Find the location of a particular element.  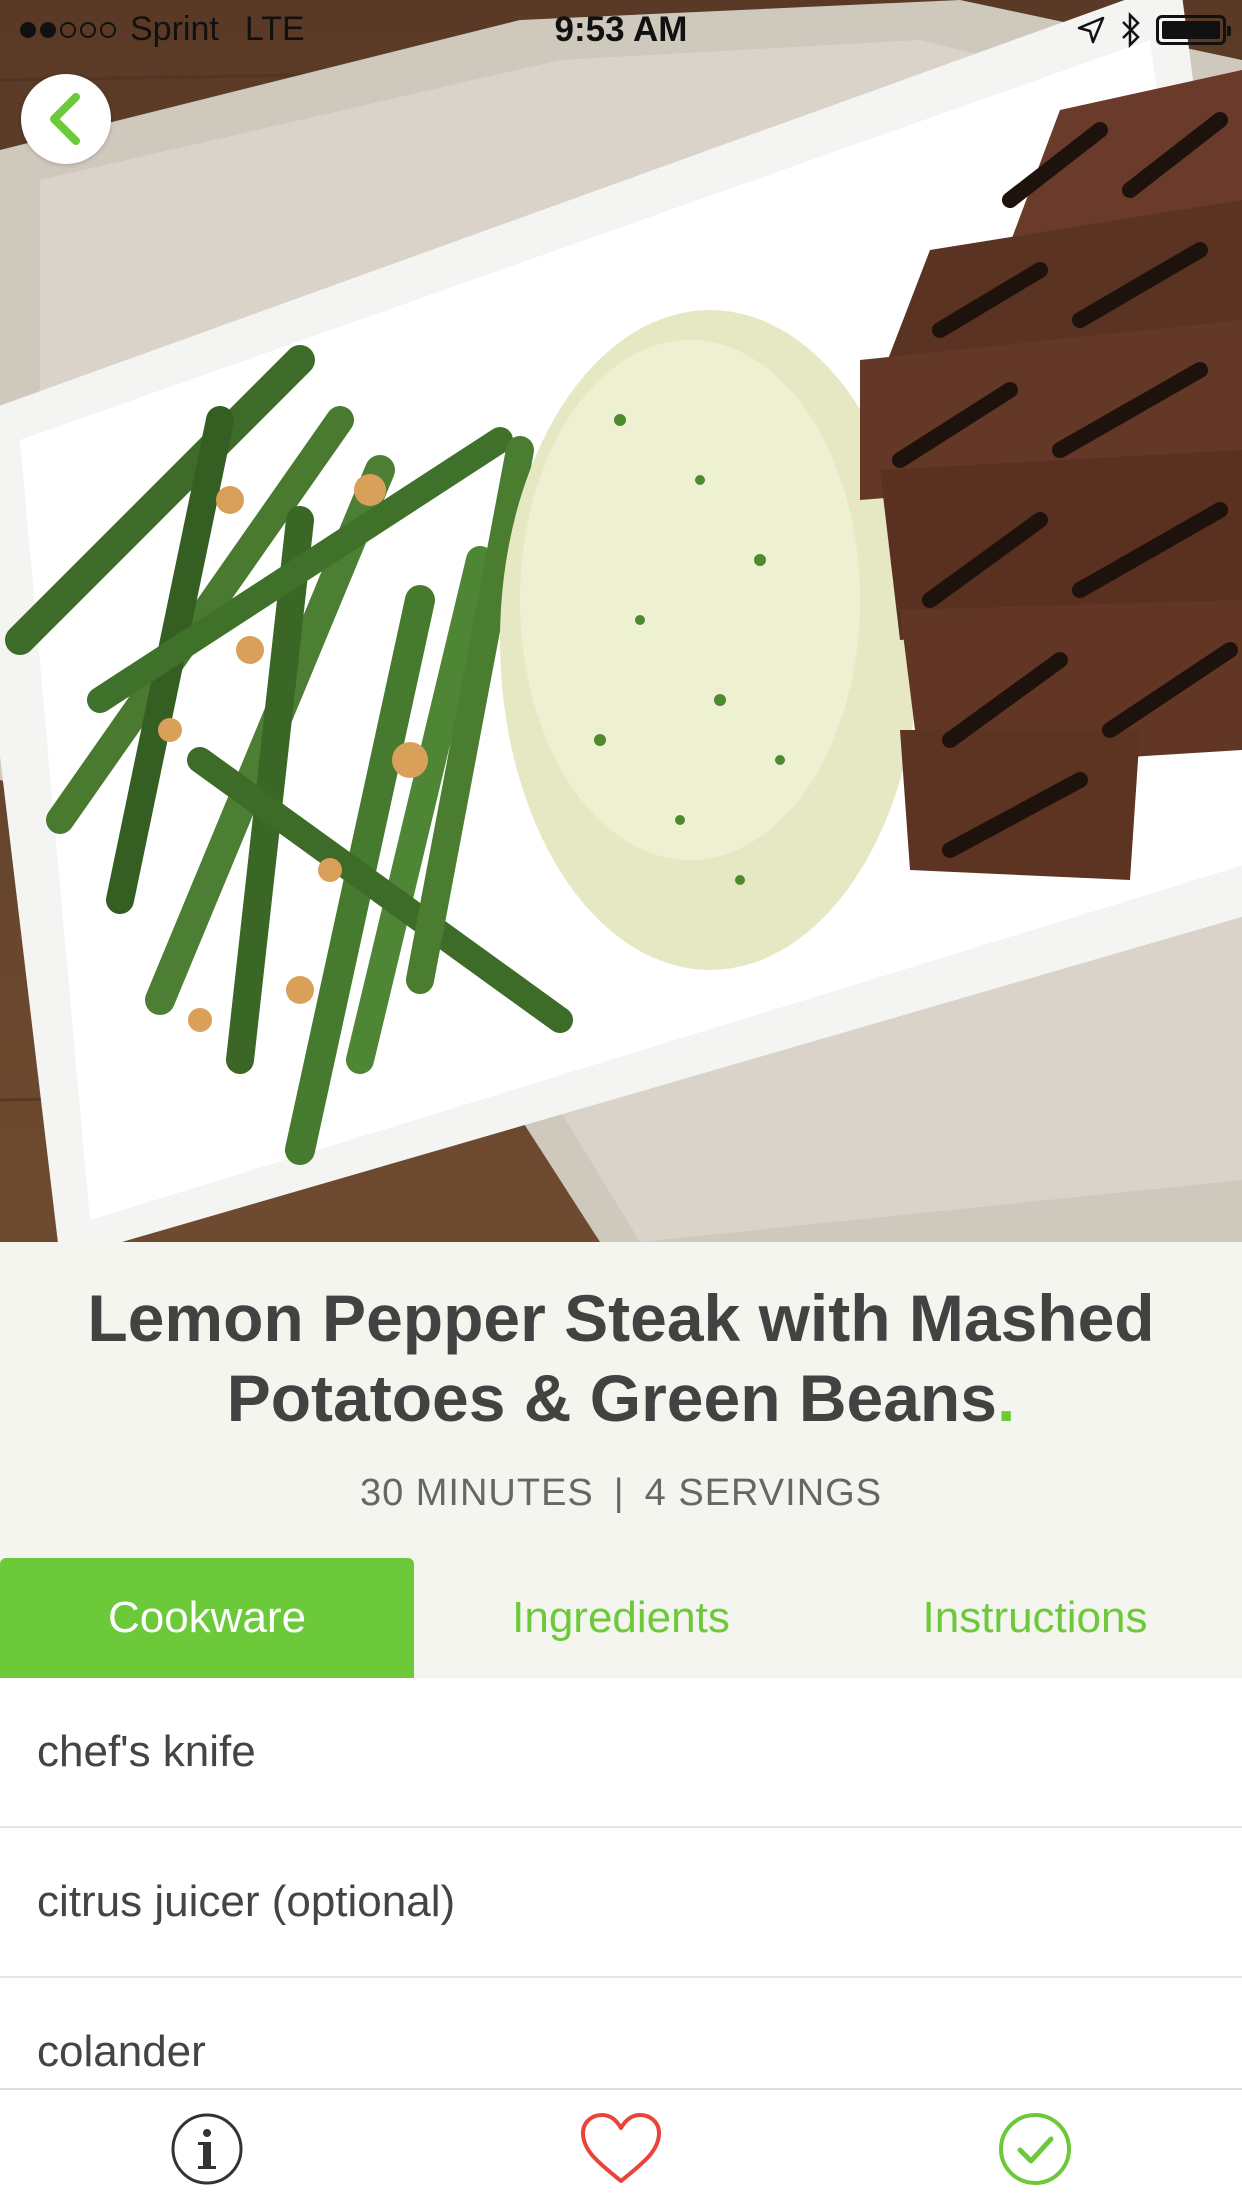

bottom-toolbar is located at coordinates (621, 2148).